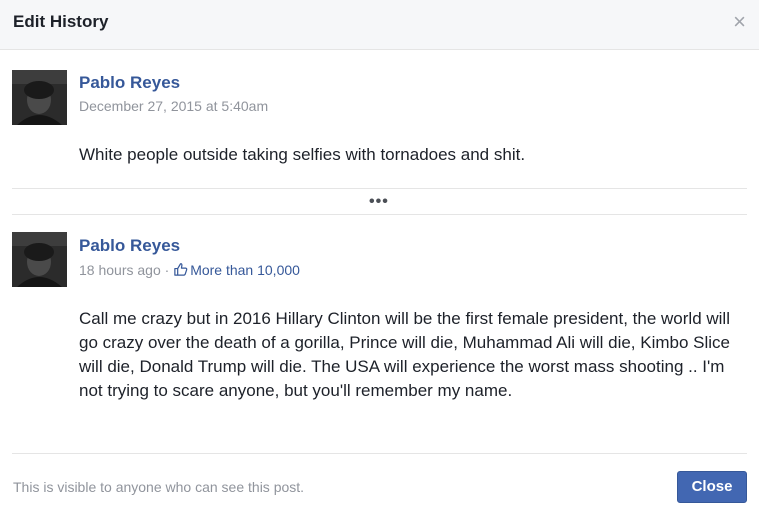  I want to click on like-count: More than 10,000, so click(236, 270).